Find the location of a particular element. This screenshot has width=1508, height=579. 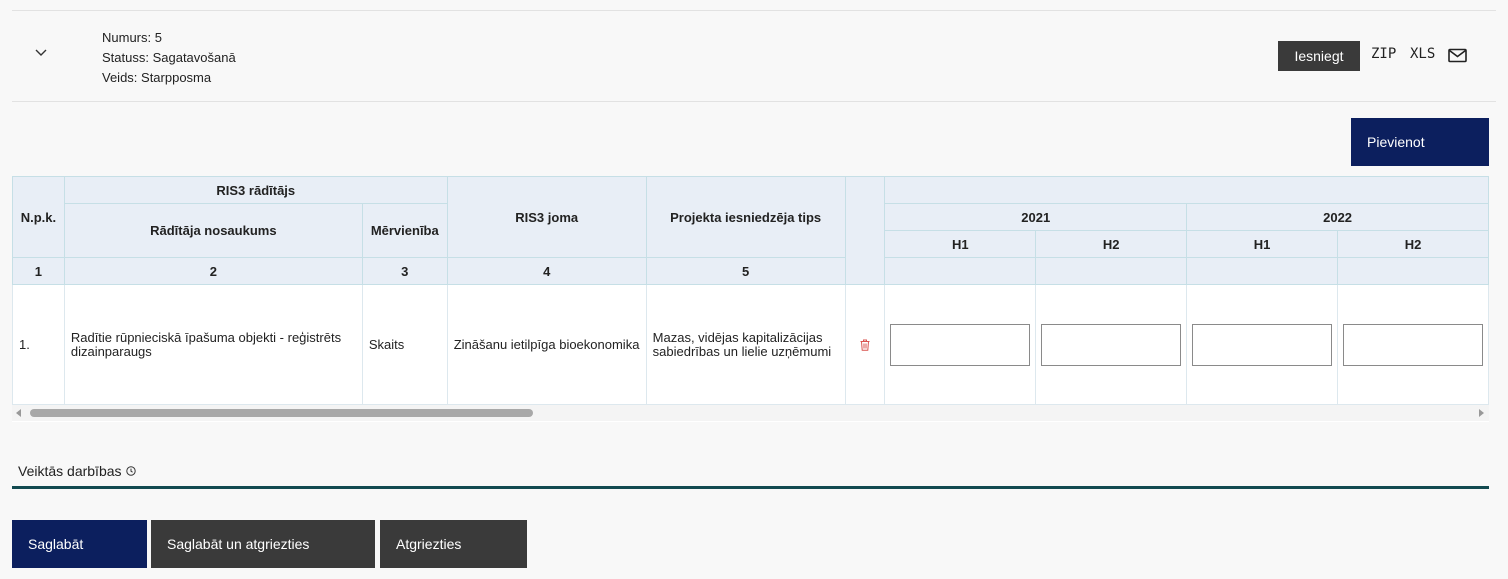

expand-toggle is located at coordinates (41, 53).